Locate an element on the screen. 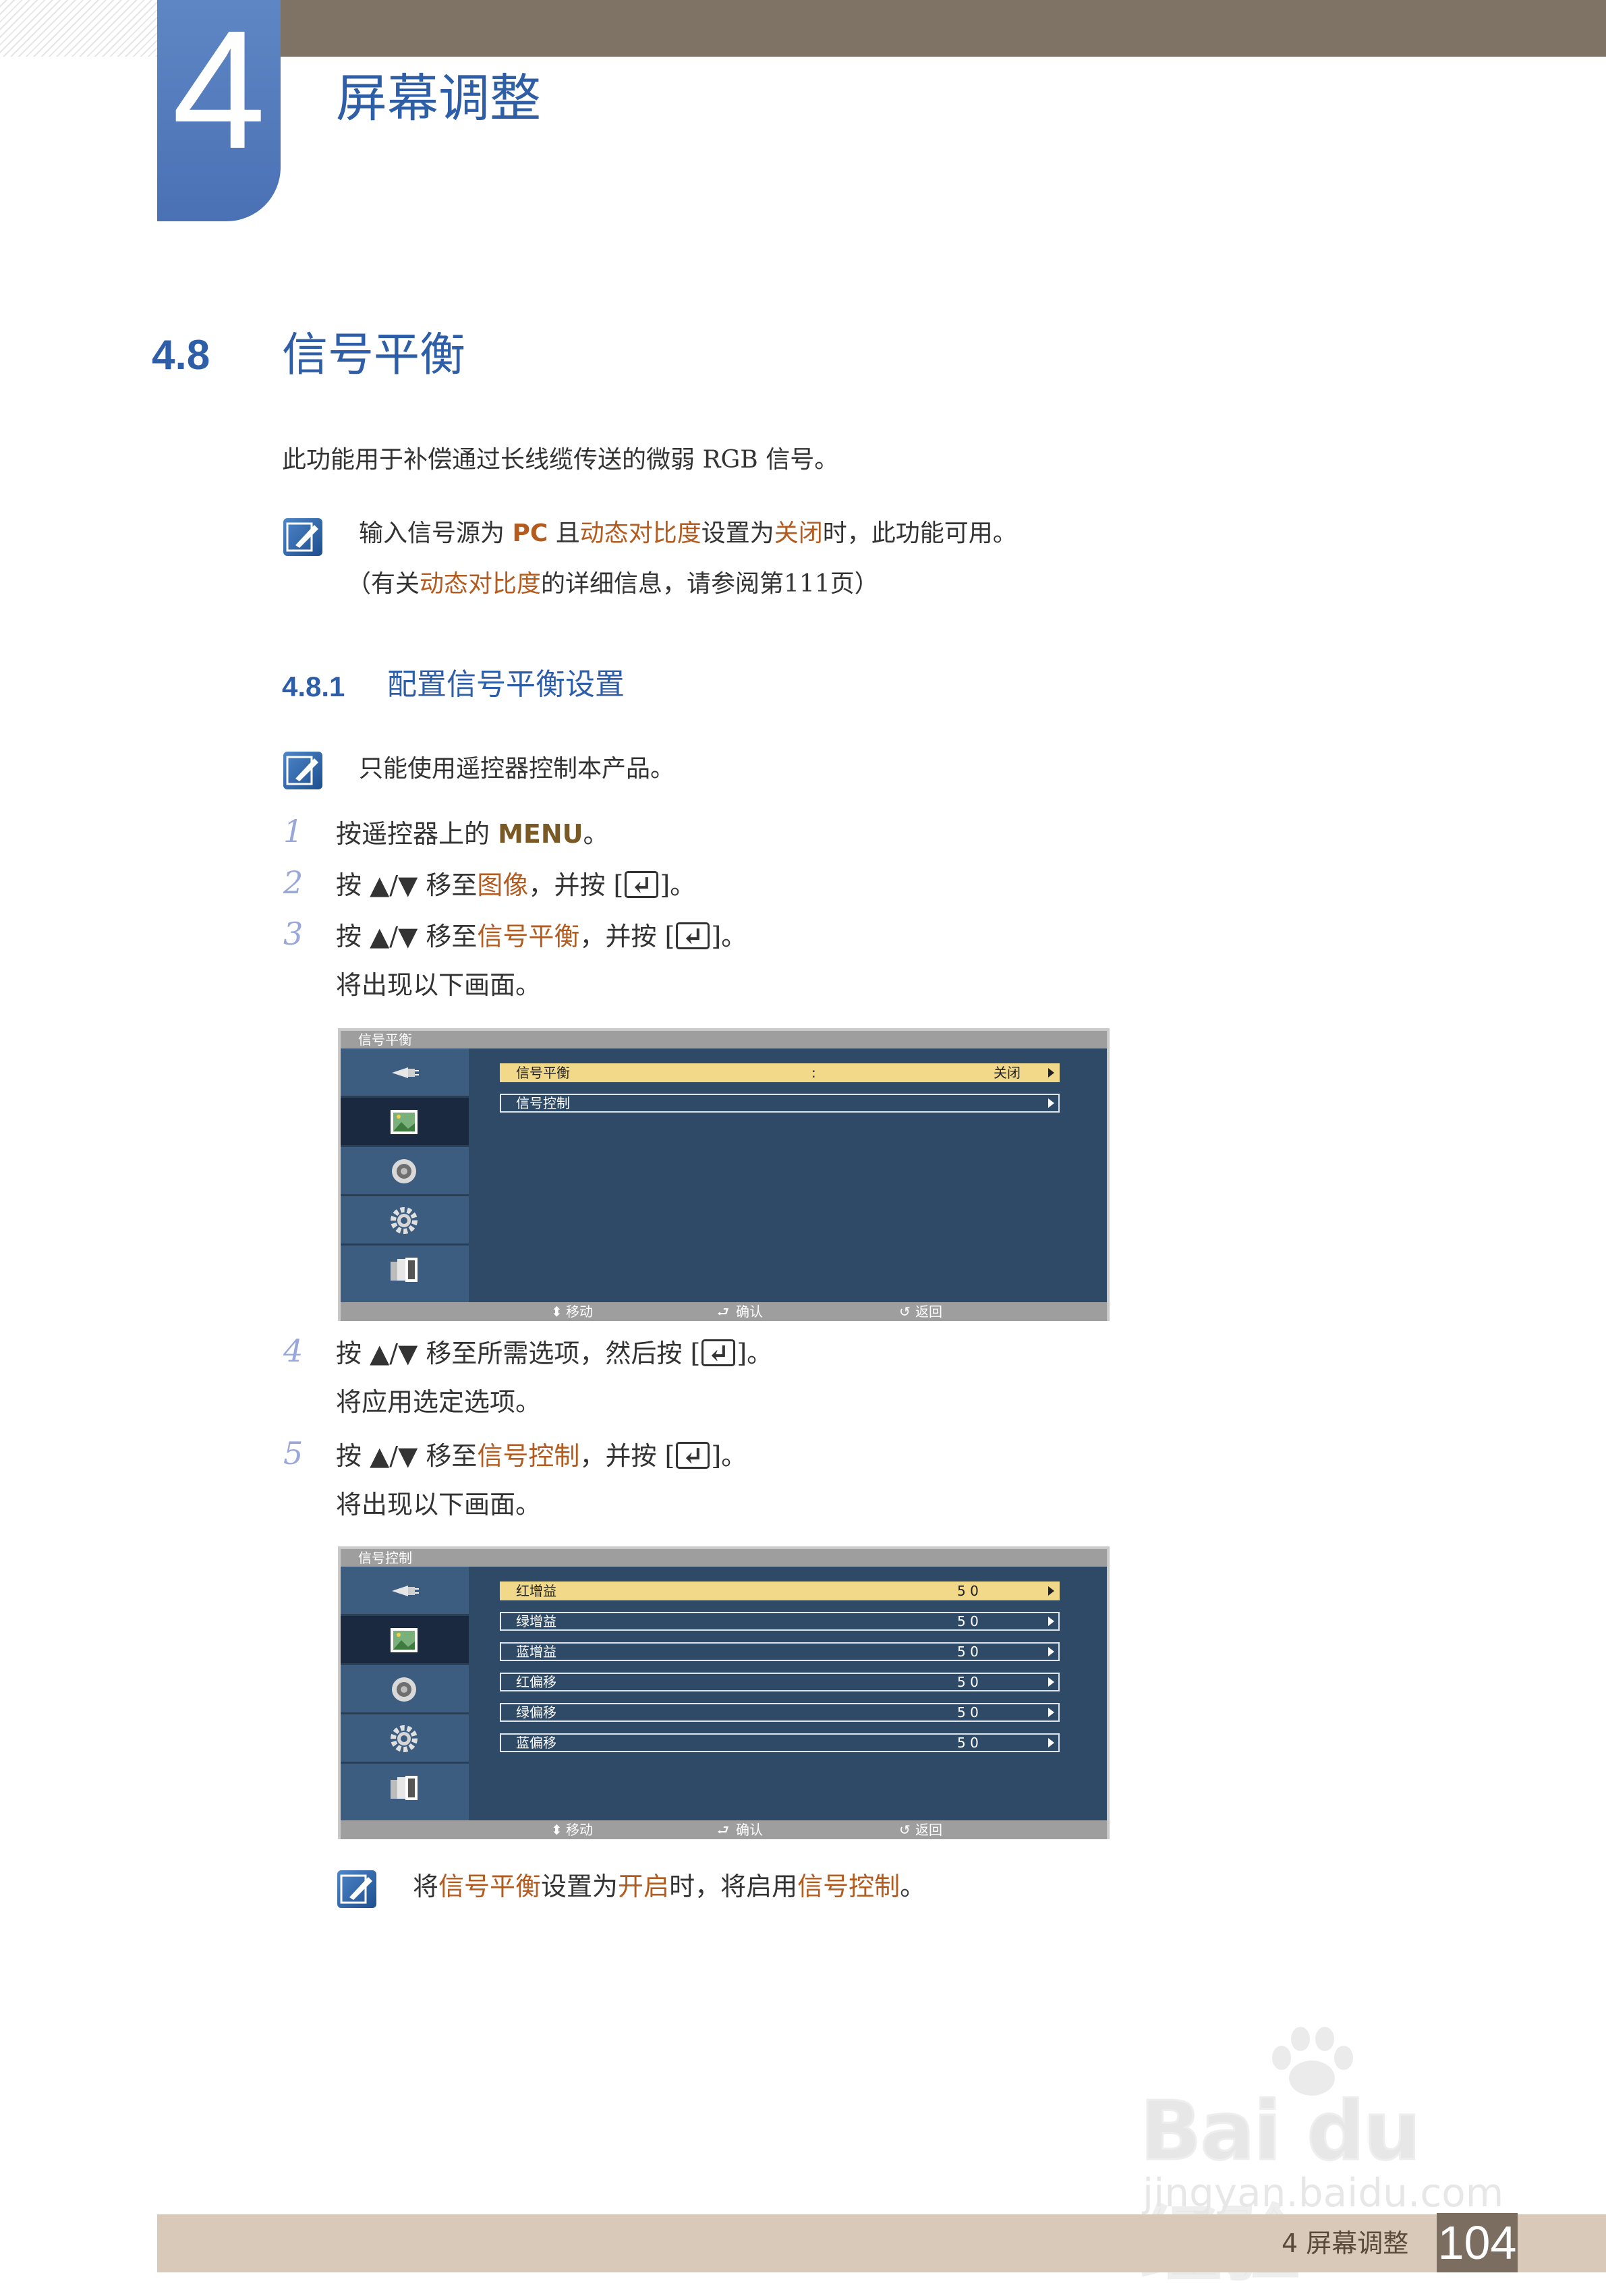  menu-key-label: MENU is located at coordinates (540, 834).